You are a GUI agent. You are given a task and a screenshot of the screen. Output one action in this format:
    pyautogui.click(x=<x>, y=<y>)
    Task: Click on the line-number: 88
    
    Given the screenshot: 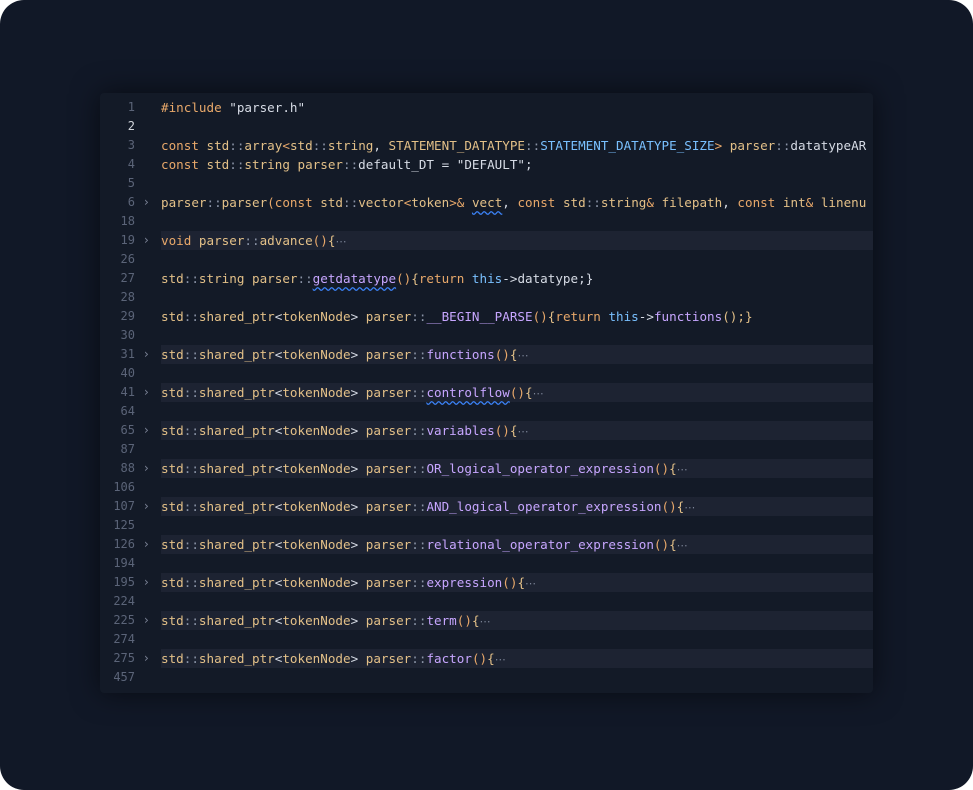 What is the action you would take?
    pyautogui.click(x=127, y=468)
    